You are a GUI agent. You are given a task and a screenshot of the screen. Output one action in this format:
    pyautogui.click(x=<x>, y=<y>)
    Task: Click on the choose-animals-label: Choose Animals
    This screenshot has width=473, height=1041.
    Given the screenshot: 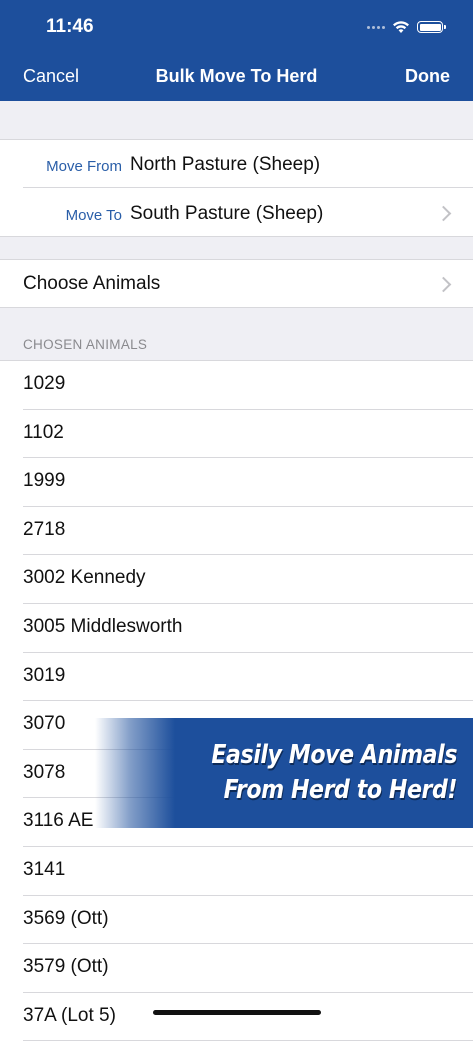 What is the action you would take?
    pyautogui.click(x=92, y=283)
    